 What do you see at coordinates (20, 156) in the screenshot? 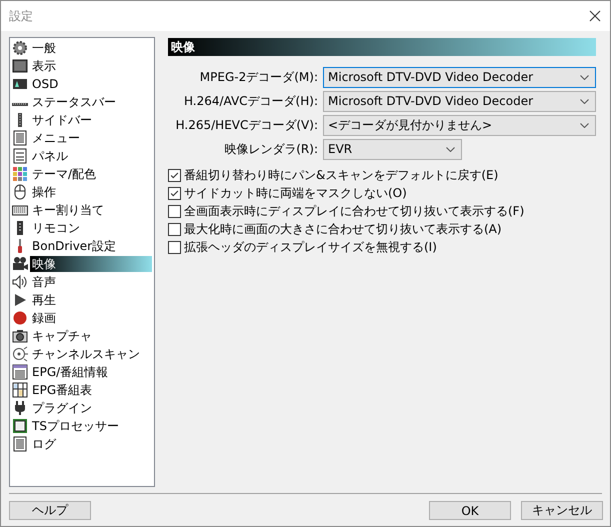
I see `form-icon` at bounding box center [20, 156].